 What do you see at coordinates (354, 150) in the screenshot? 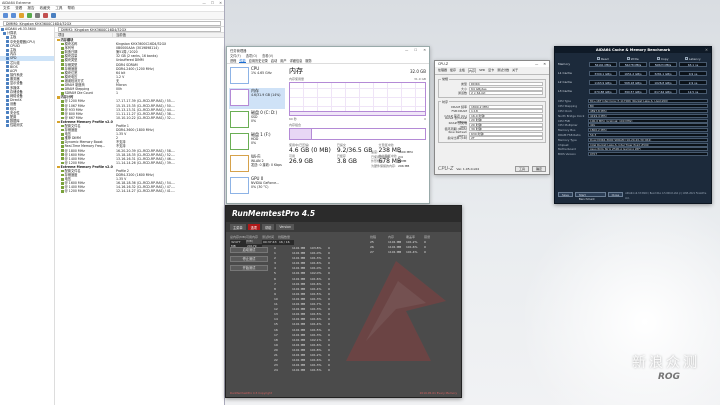
I see `tm-stat-value: 9.2/36.5 GB` at bounding box center [354, 150].